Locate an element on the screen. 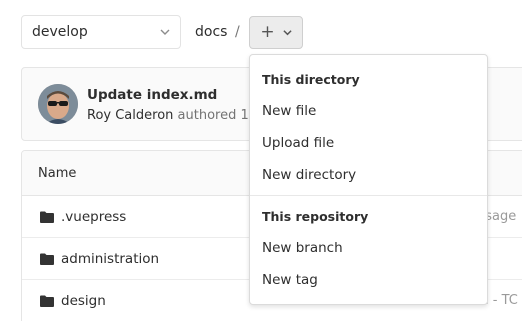  folder-name: .vuepress is located at coordinates (93, 217).